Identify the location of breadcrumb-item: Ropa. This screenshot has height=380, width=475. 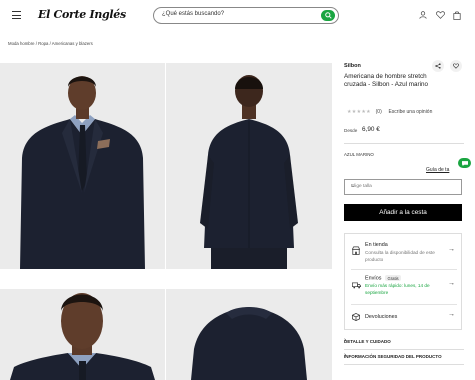
(43, 43).